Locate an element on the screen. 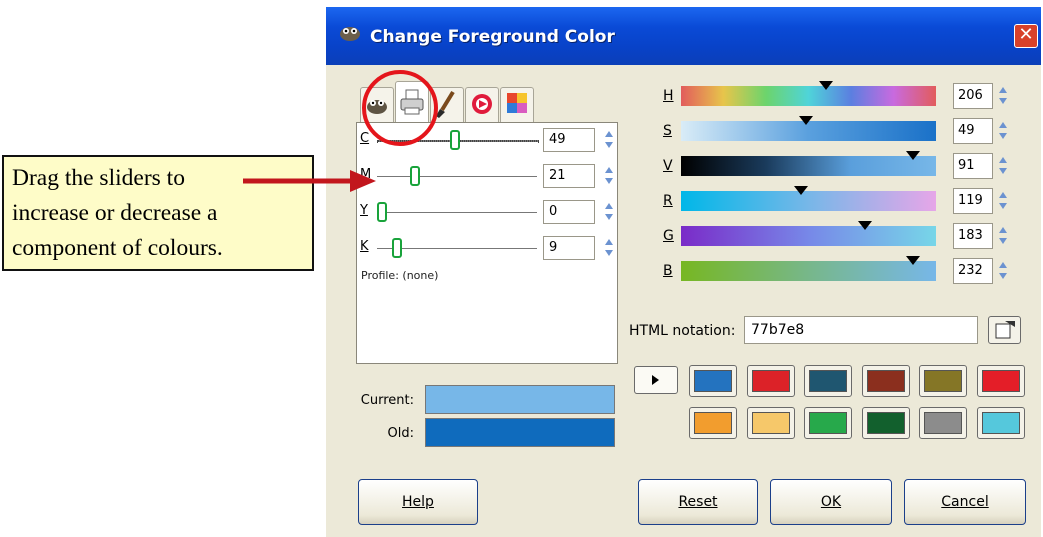 The height and width of the screenshot is (537, 1043). cmyk-panel: C 49 M 21 Y 0 K 9 Profile: (none) is located at coordinates (487, 243).